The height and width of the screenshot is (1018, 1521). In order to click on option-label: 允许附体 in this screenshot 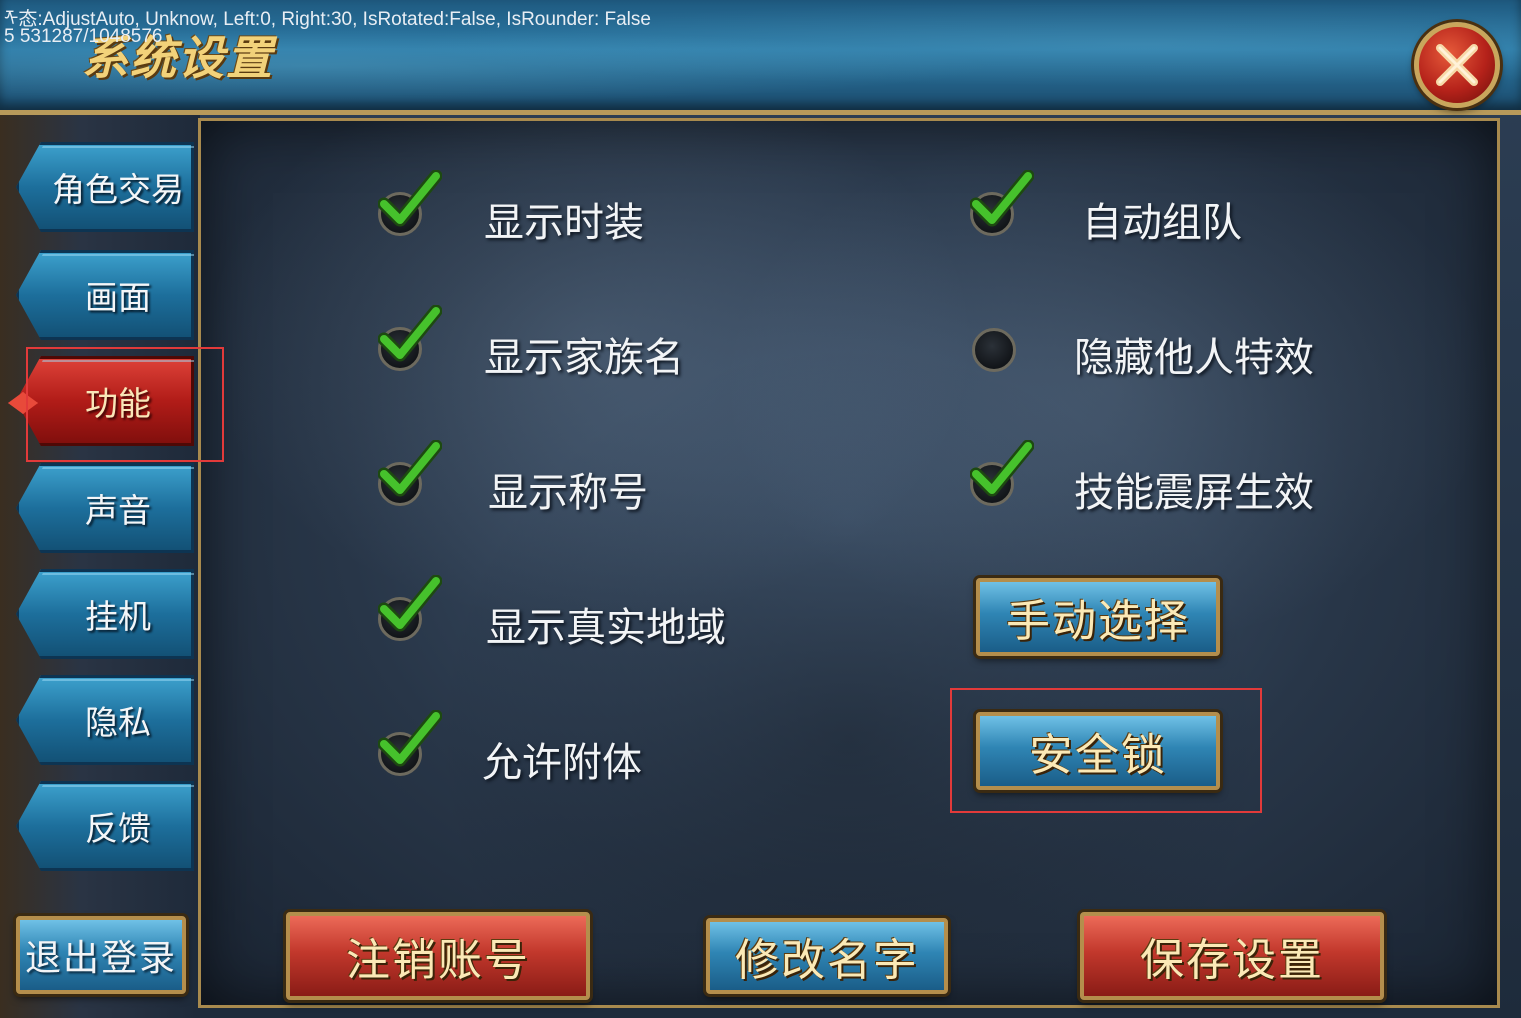, I will do `click(562, 763)`.